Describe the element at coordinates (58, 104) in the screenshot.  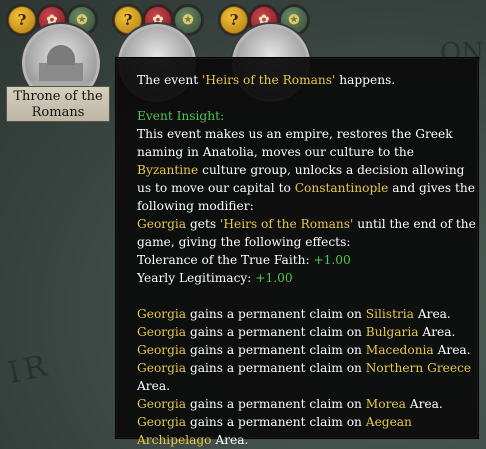
I see `mission-title: Throne of the Romans` at that location.